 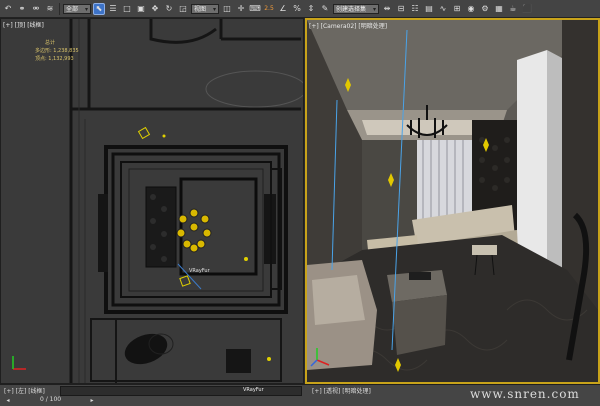 I want to click on selection-filter-dropdown: 全部, so click(x=77, y=8).